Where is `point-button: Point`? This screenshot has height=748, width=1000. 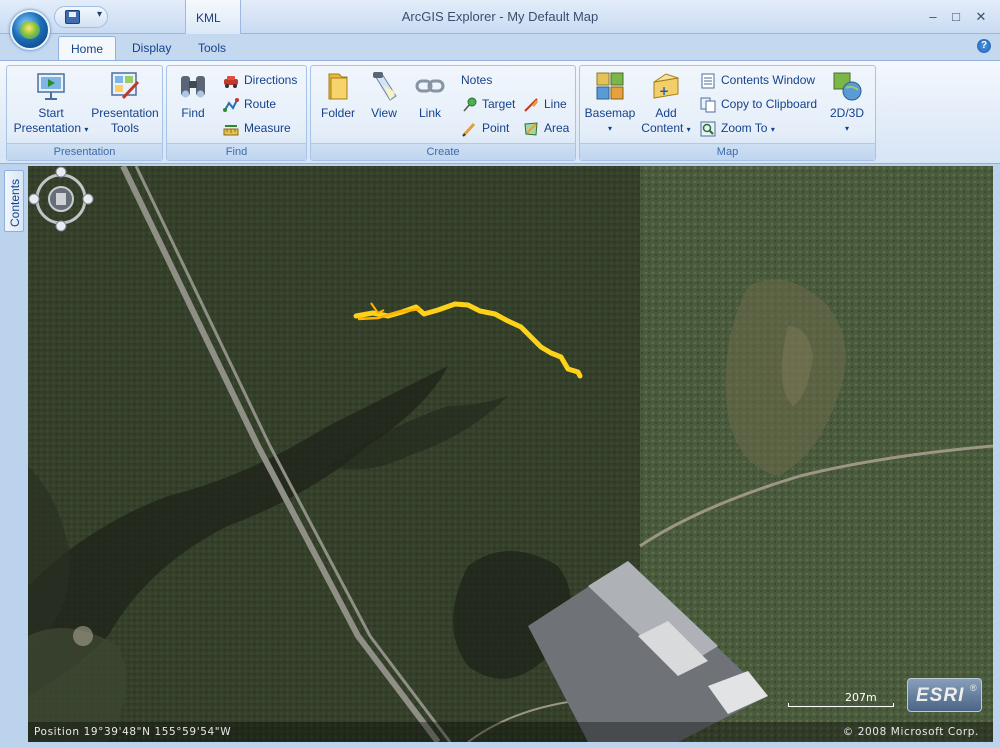
point-button: Point is located at coordinates (485, 128).